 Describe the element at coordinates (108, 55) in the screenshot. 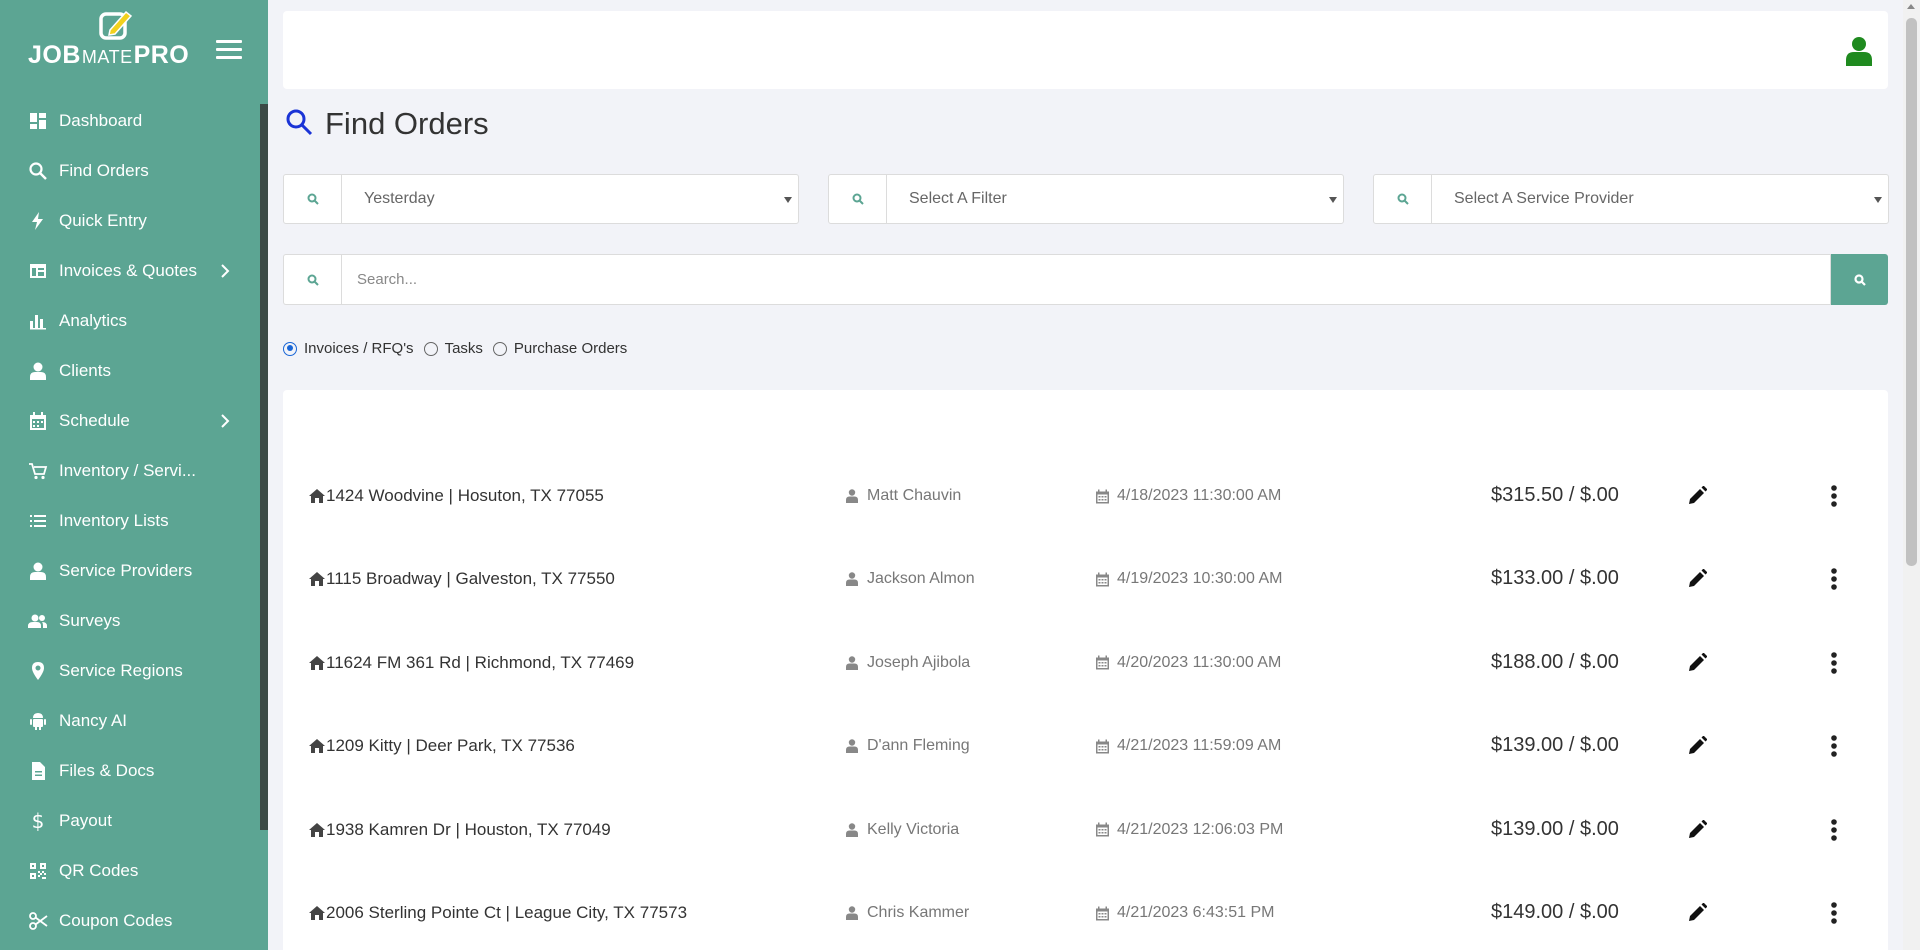

I see `brand-logo: JOB MATE PRO` at that location.